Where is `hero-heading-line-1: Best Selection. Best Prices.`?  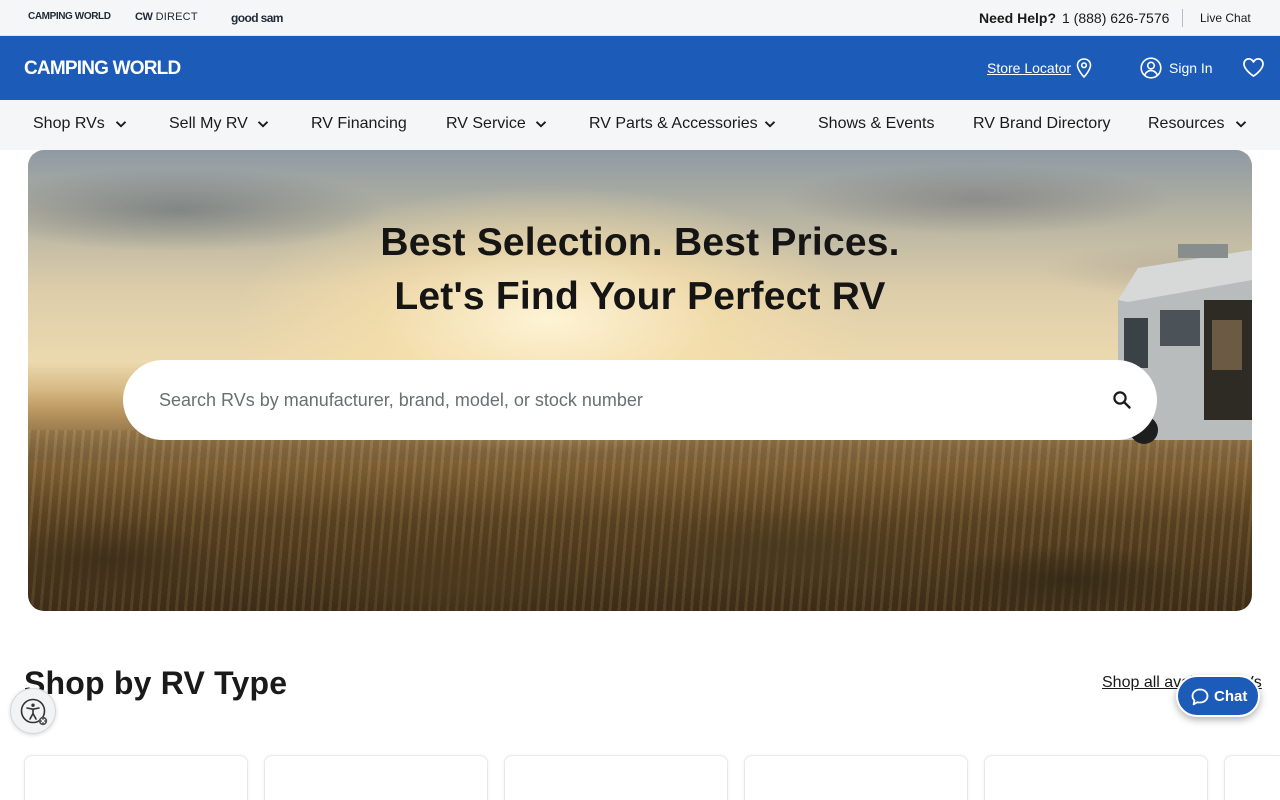 hero-heading-line-1: Best Selection. Best Prices. is located at coordinates (640, 242).